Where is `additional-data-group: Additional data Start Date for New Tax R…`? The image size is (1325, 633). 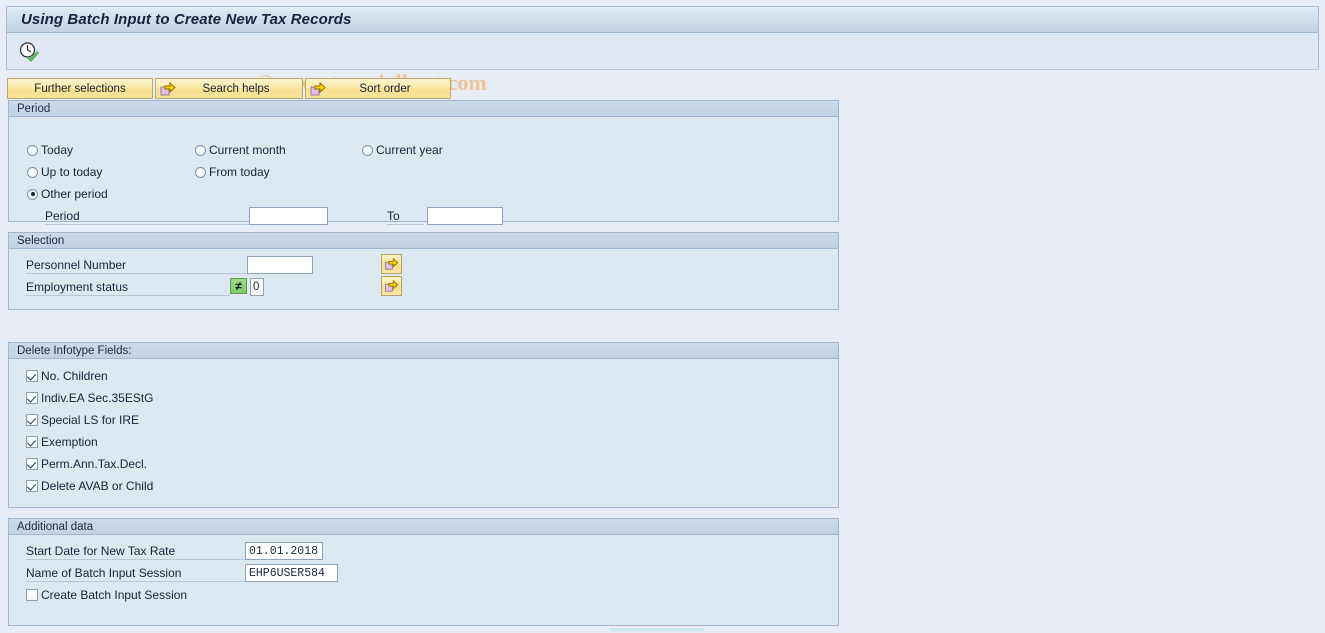
additional-data-group: Additional data Start Date for New Tax R… is located at coordinates (423, 572).